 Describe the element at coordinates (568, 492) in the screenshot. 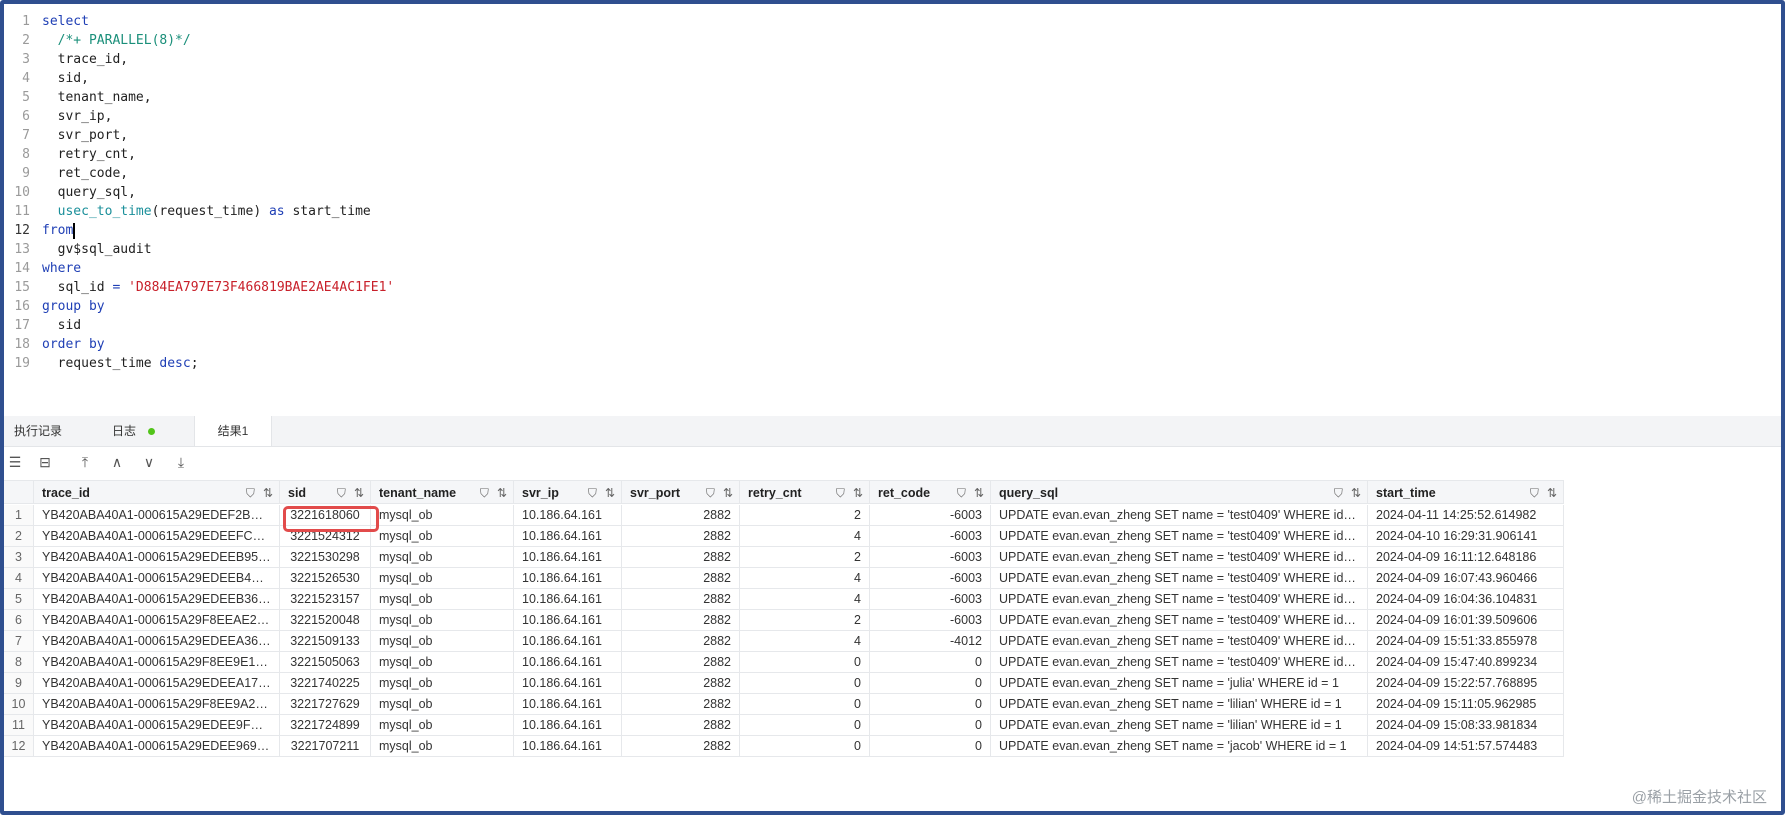

I see `column-header-svr_ip: svr_ip ⛉ ⇅` at that location.